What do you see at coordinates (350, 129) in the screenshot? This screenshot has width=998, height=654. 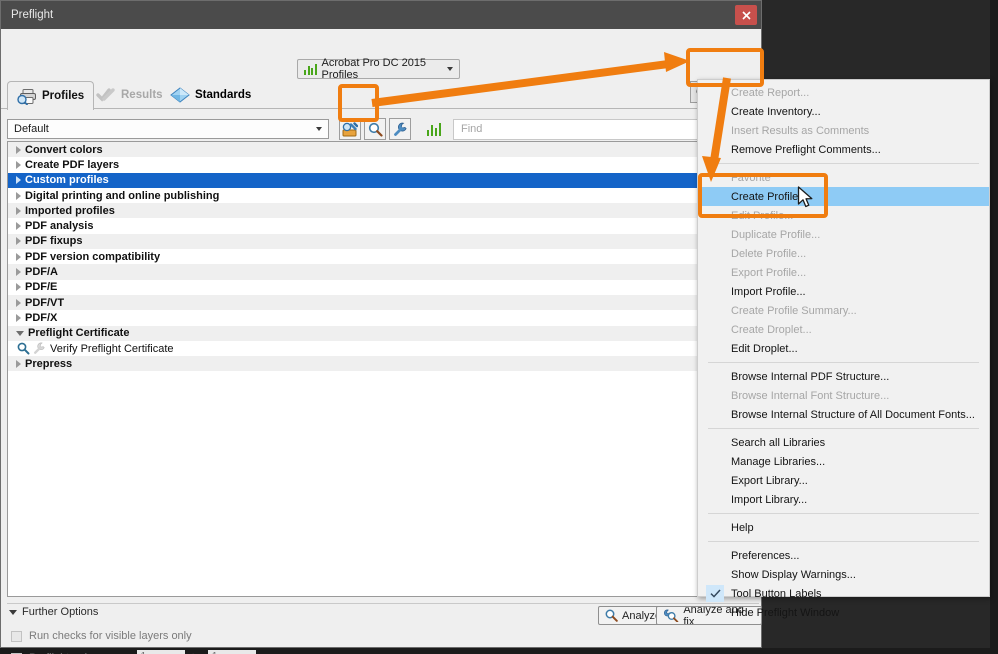 I see `create-profile-icon` at bounding box center [350, 129].